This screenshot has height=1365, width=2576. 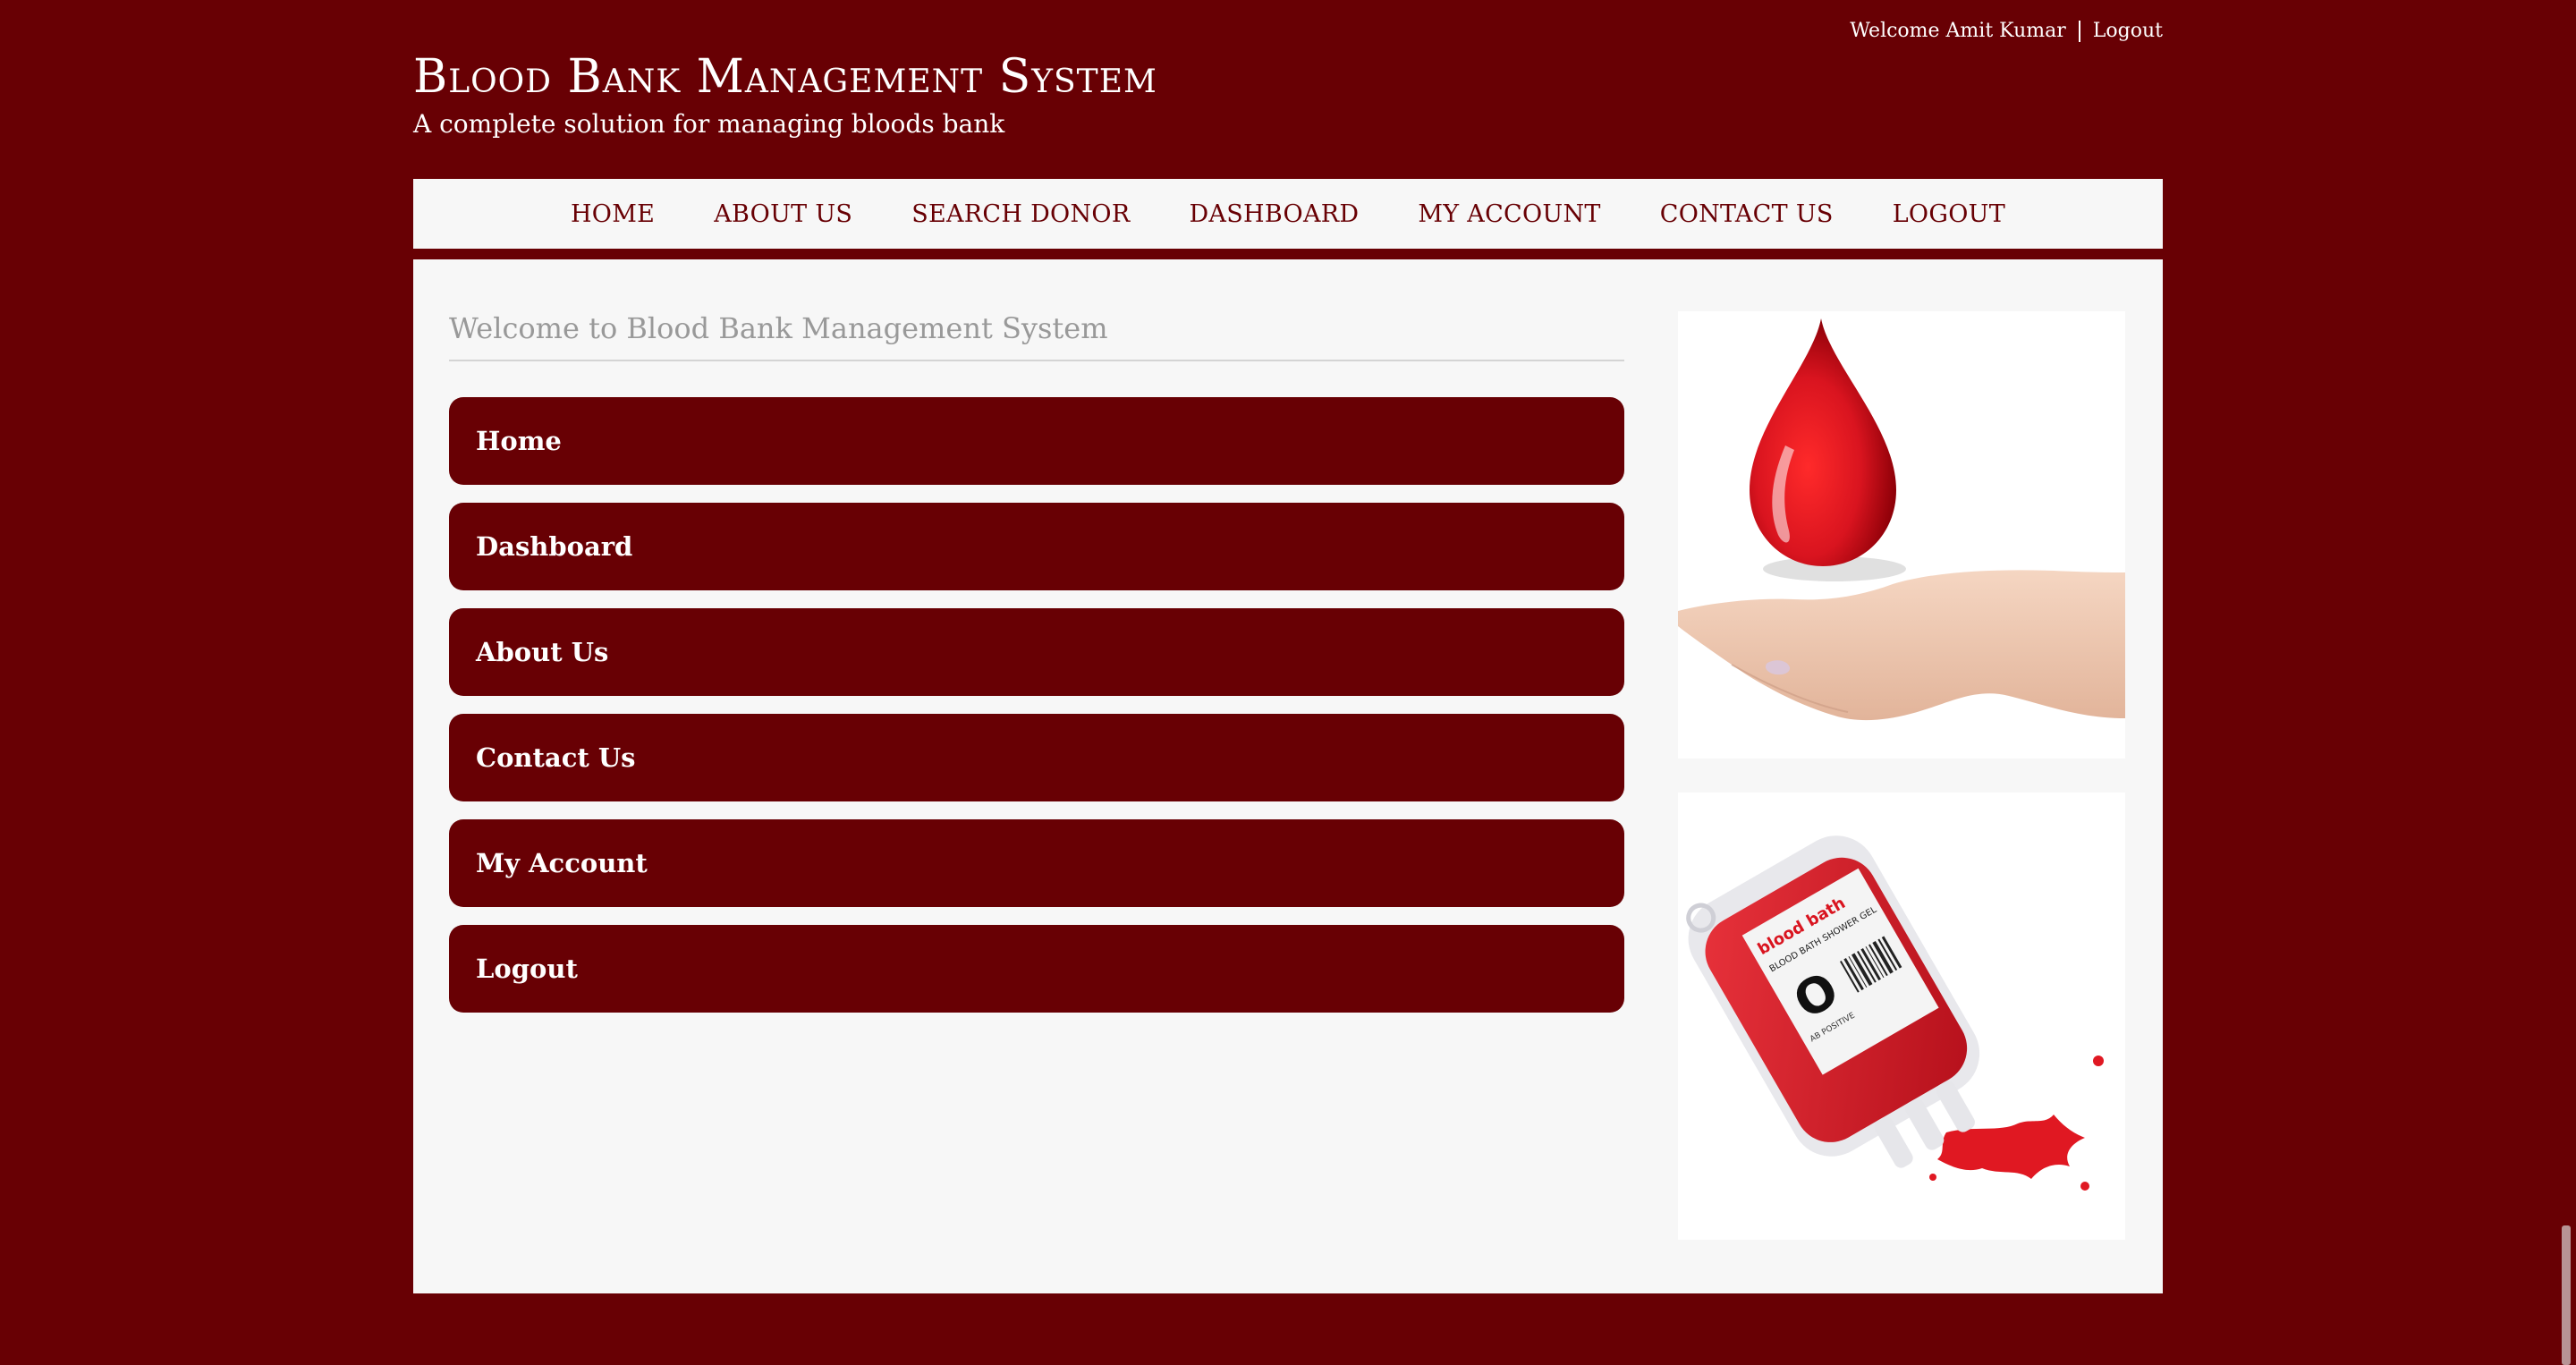 What do you see at coordinates (1020, 214) in the screenshot?
I see `nav-search-donor: SEARCH DONOR` at bounding box center [1020, 214].